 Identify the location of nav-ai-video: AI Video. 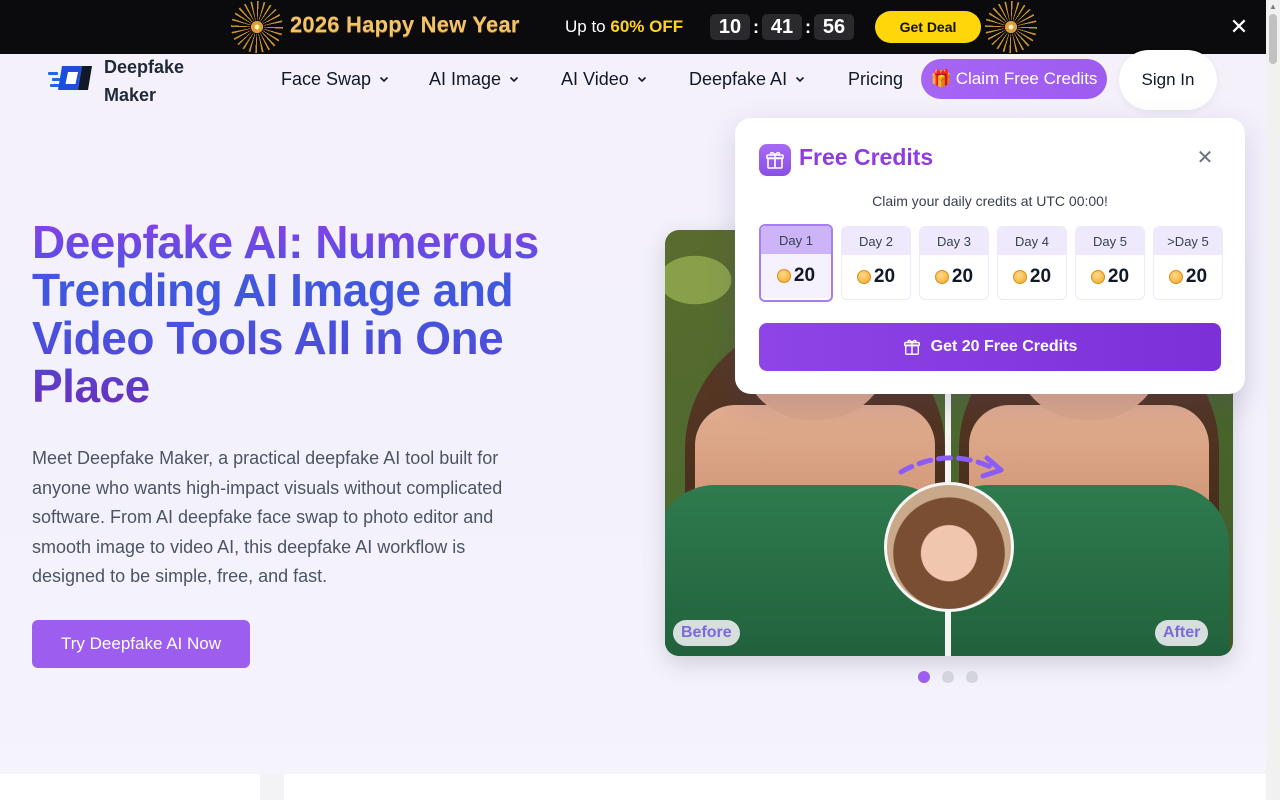
(604, 79).